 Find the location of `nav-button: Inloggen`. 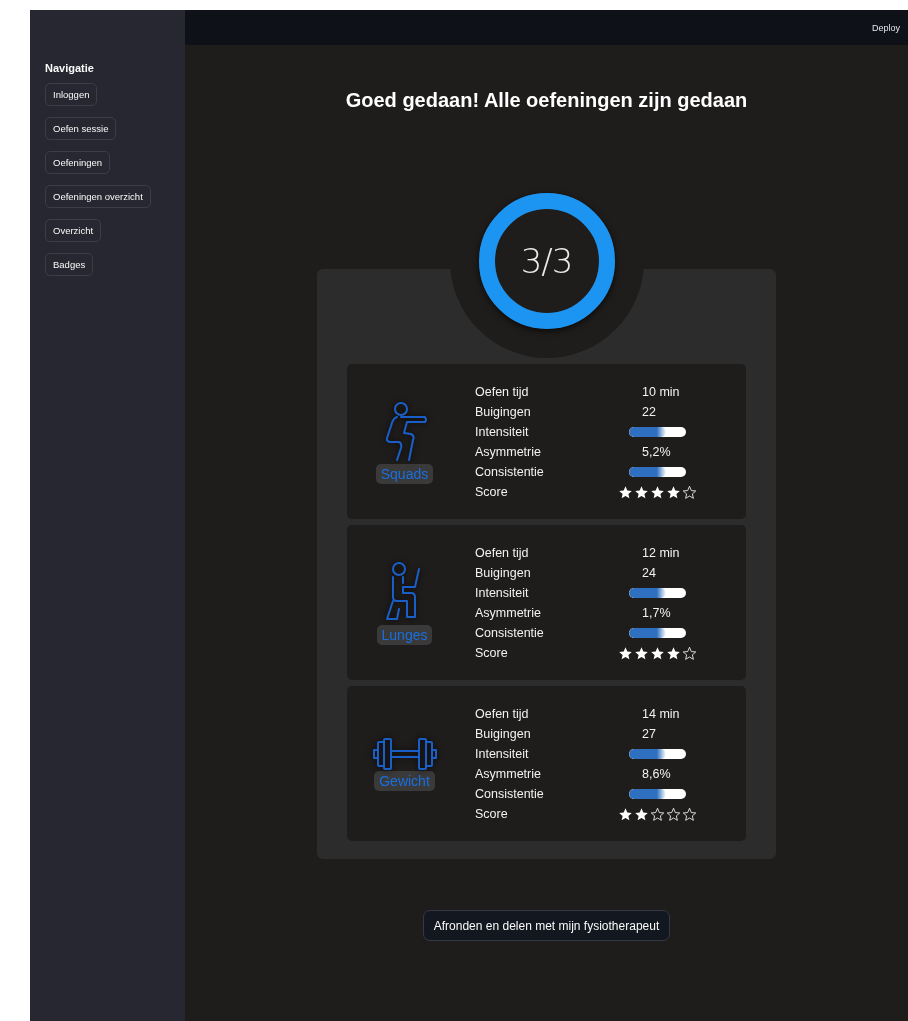

nav-button: Inloggen is located at coordinates (71, 94).